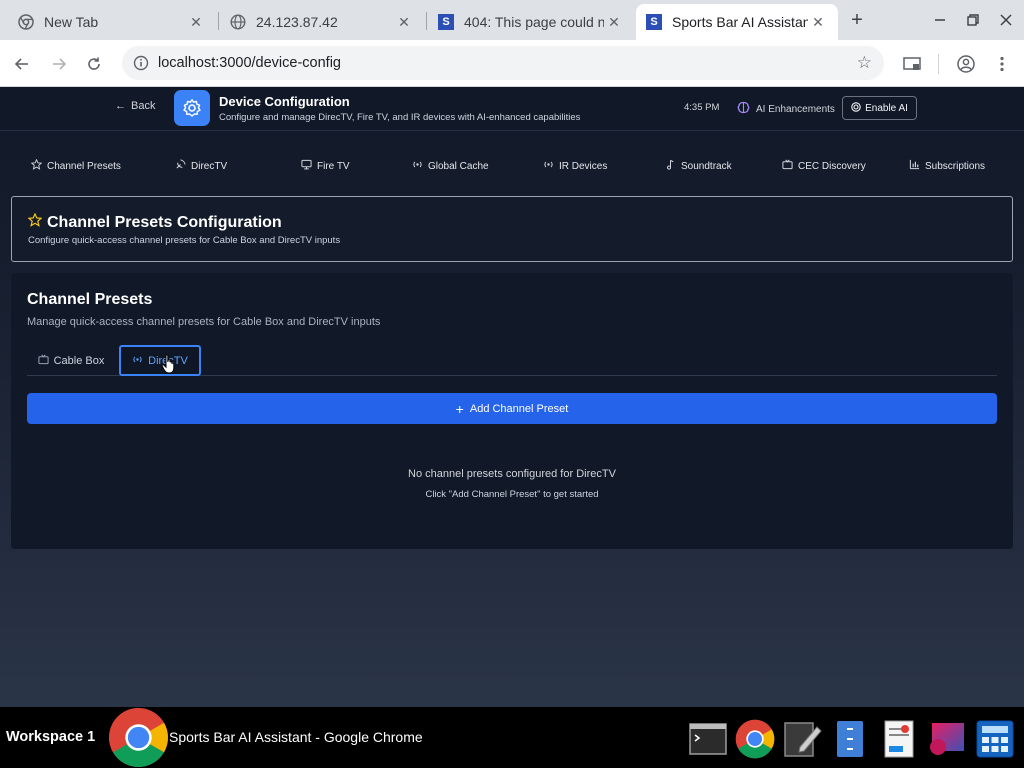 The width and height of the screenshot is (1024, 768). Describe the element at coordinates (740, 22) in the screenshot. I see `tab-title: Sports Bar AI Assistant` at that location.